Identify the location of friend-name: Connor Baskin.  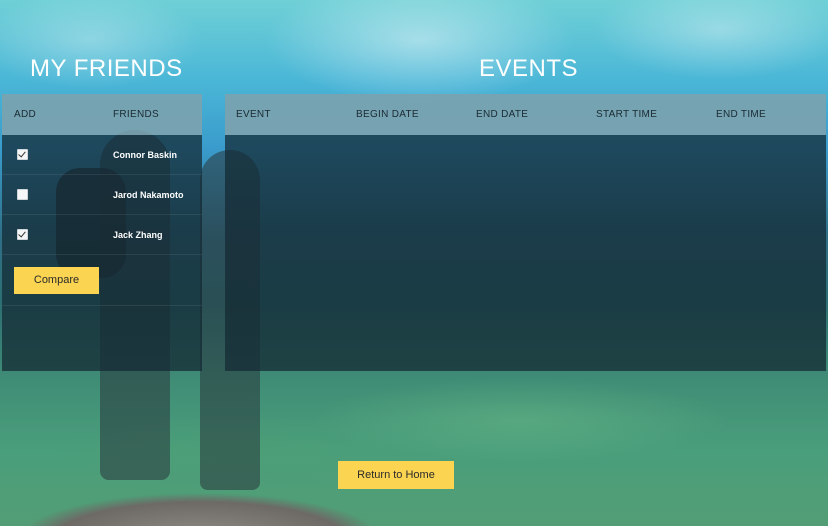
(145, 154).